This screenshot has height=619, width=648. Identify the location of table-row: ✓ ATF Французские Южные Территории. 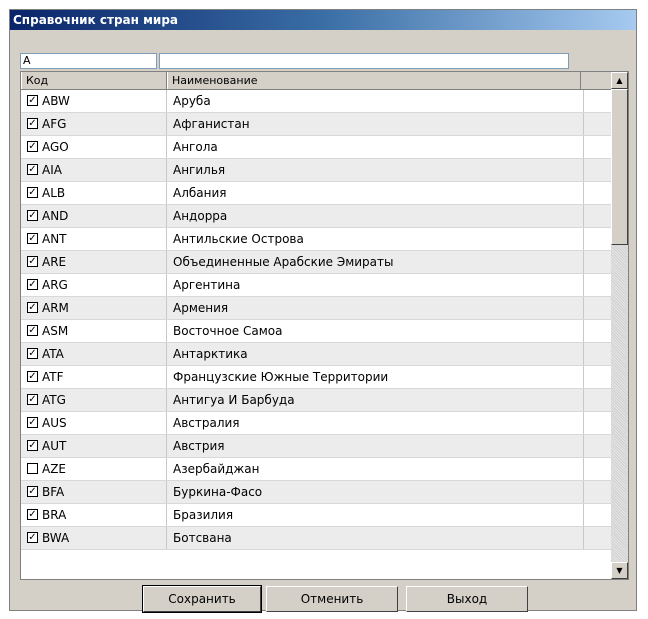
(316, 377).